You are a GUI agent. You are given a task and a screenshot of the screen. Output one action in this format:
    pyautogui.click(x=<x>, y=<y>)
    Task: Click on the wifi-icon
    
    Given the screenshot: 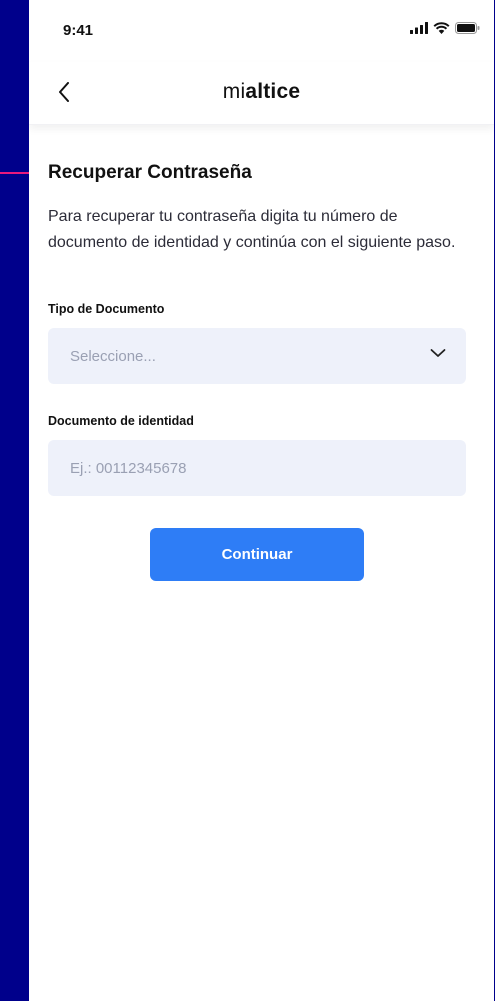 What is the action you would take?
    pyautogui.click(x=441, y=28)
    